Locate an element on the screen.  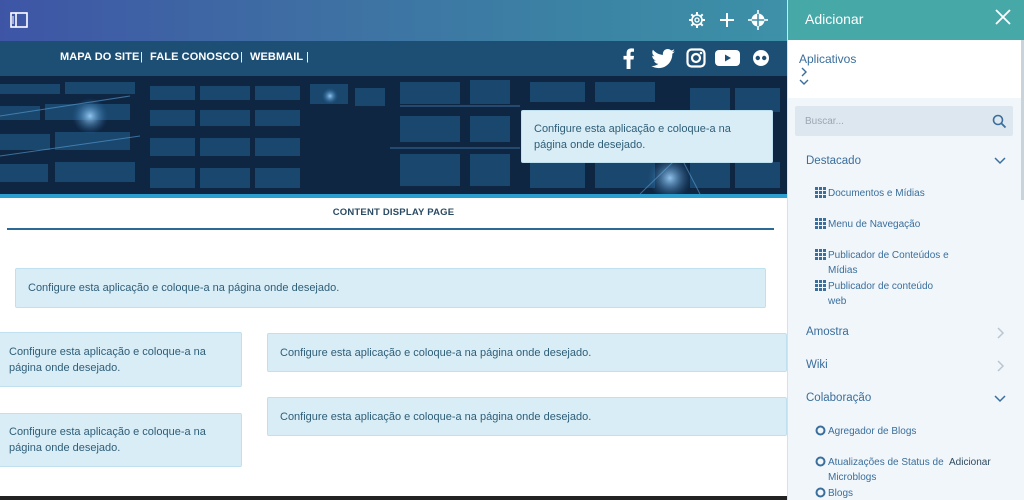
app-item-blogs-aggregator: Agregador de Blogs is located at coordinates (915, 432).